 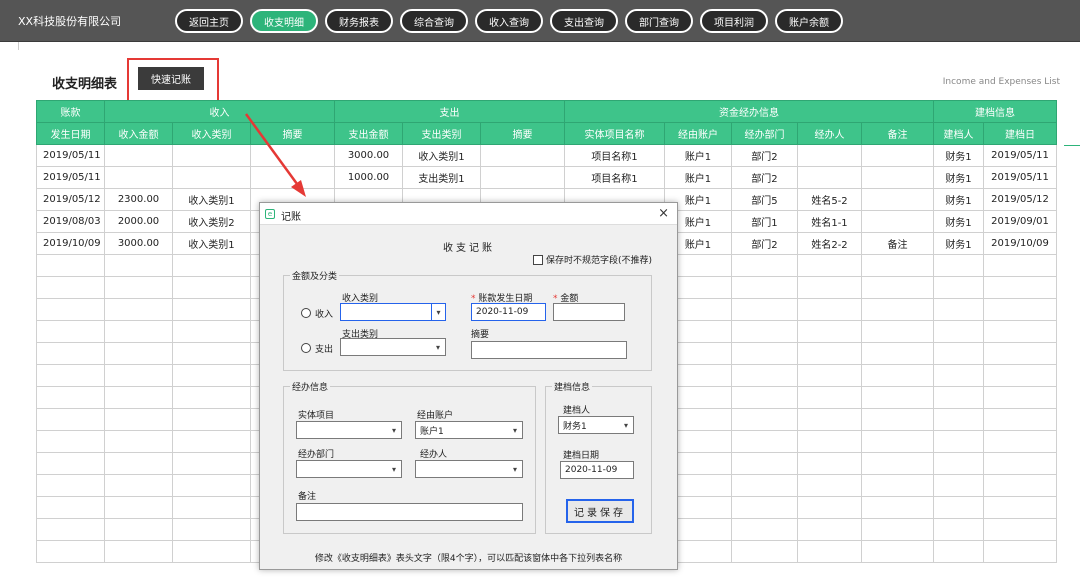 What do you see at coordinates (359, 21) in the screenshot?
I see `nav-financial-report-button: 财务报表` at bounding box center [359, 21].